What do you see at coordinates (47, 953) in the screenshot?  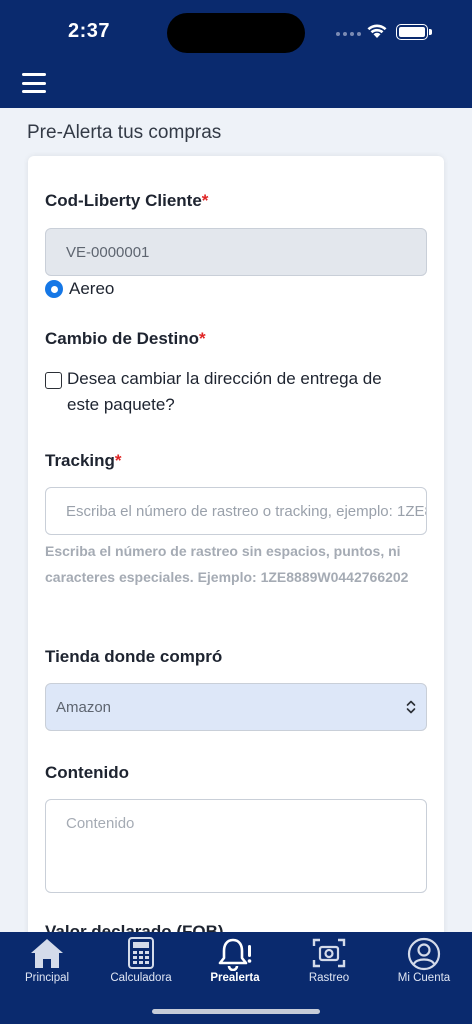 I see `home-icon` at bounding box center [47, 953].